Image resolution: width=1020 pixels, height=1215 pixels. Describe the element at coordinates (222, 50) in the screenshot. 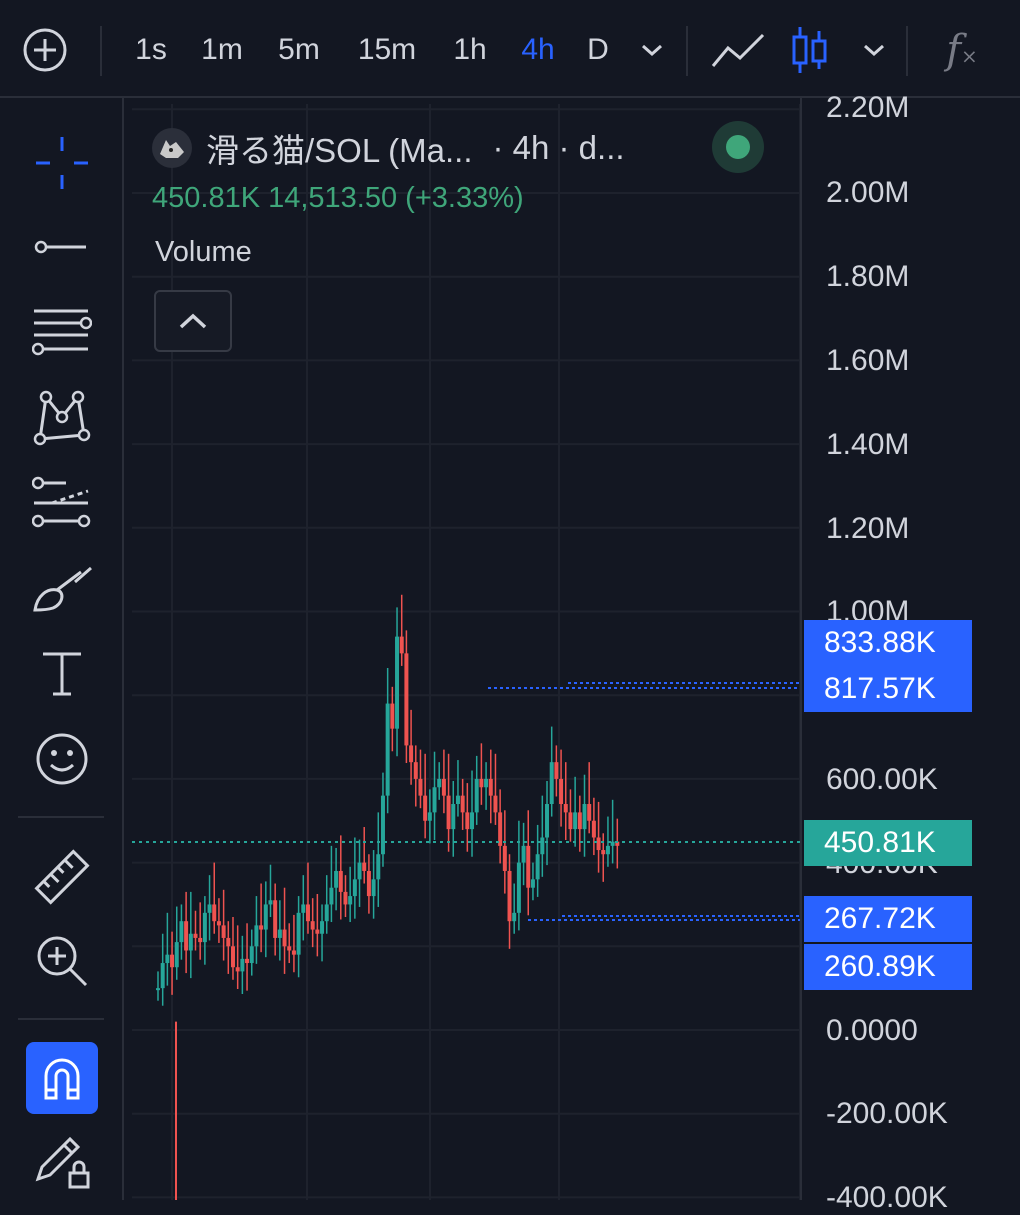

I see `timeframe-1m: 1m` at that location.